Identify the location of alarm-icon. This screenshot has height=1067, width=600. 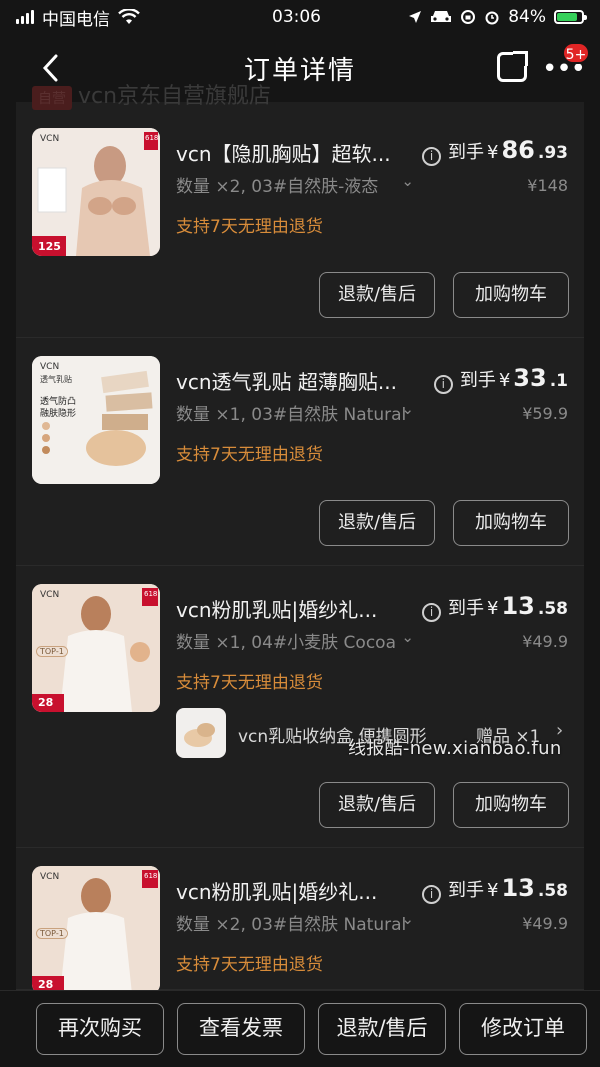
(492, 18).